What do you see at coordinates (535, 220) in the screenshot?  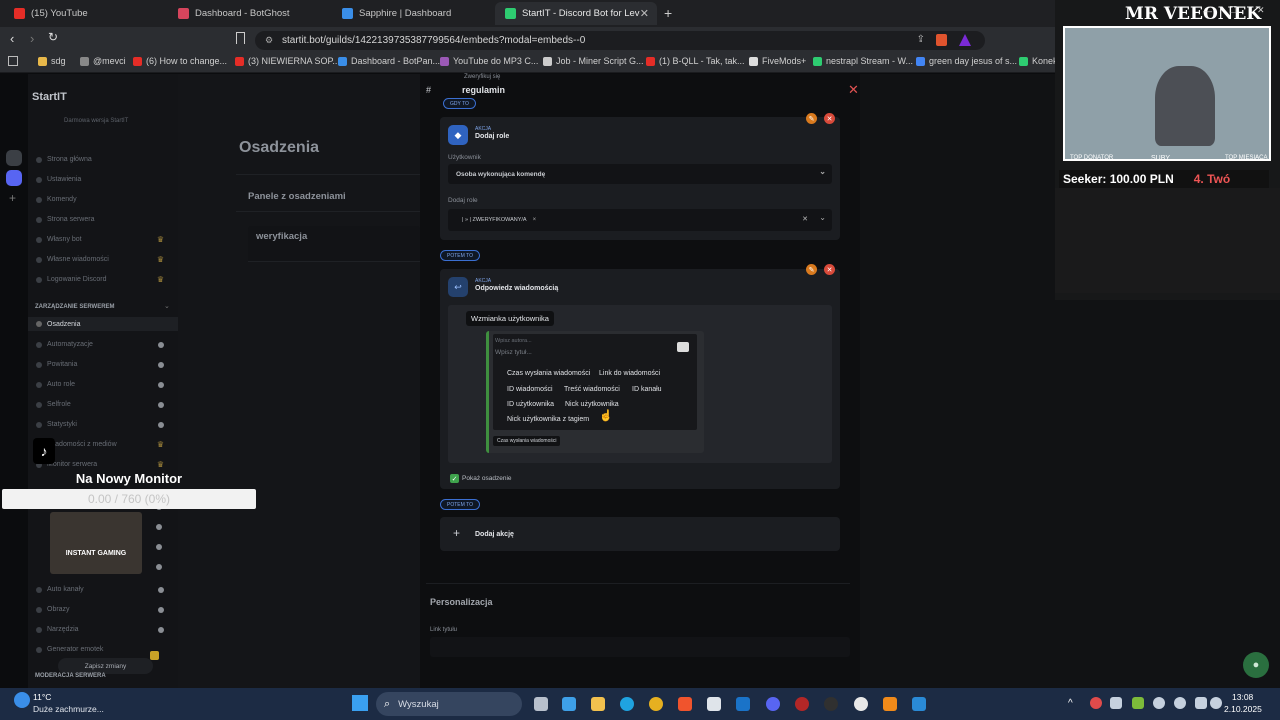 I see `remove-role-icon: ×` at bounding box center [535, 220].